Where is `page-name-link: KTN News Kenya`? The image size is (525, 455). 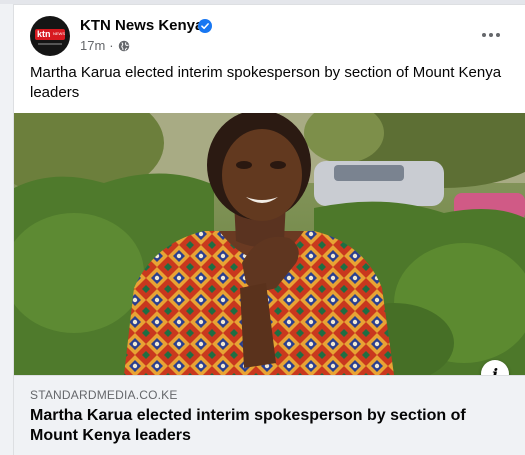
page-name-link: KTN News Kenya is located at coordinates (141, 26).